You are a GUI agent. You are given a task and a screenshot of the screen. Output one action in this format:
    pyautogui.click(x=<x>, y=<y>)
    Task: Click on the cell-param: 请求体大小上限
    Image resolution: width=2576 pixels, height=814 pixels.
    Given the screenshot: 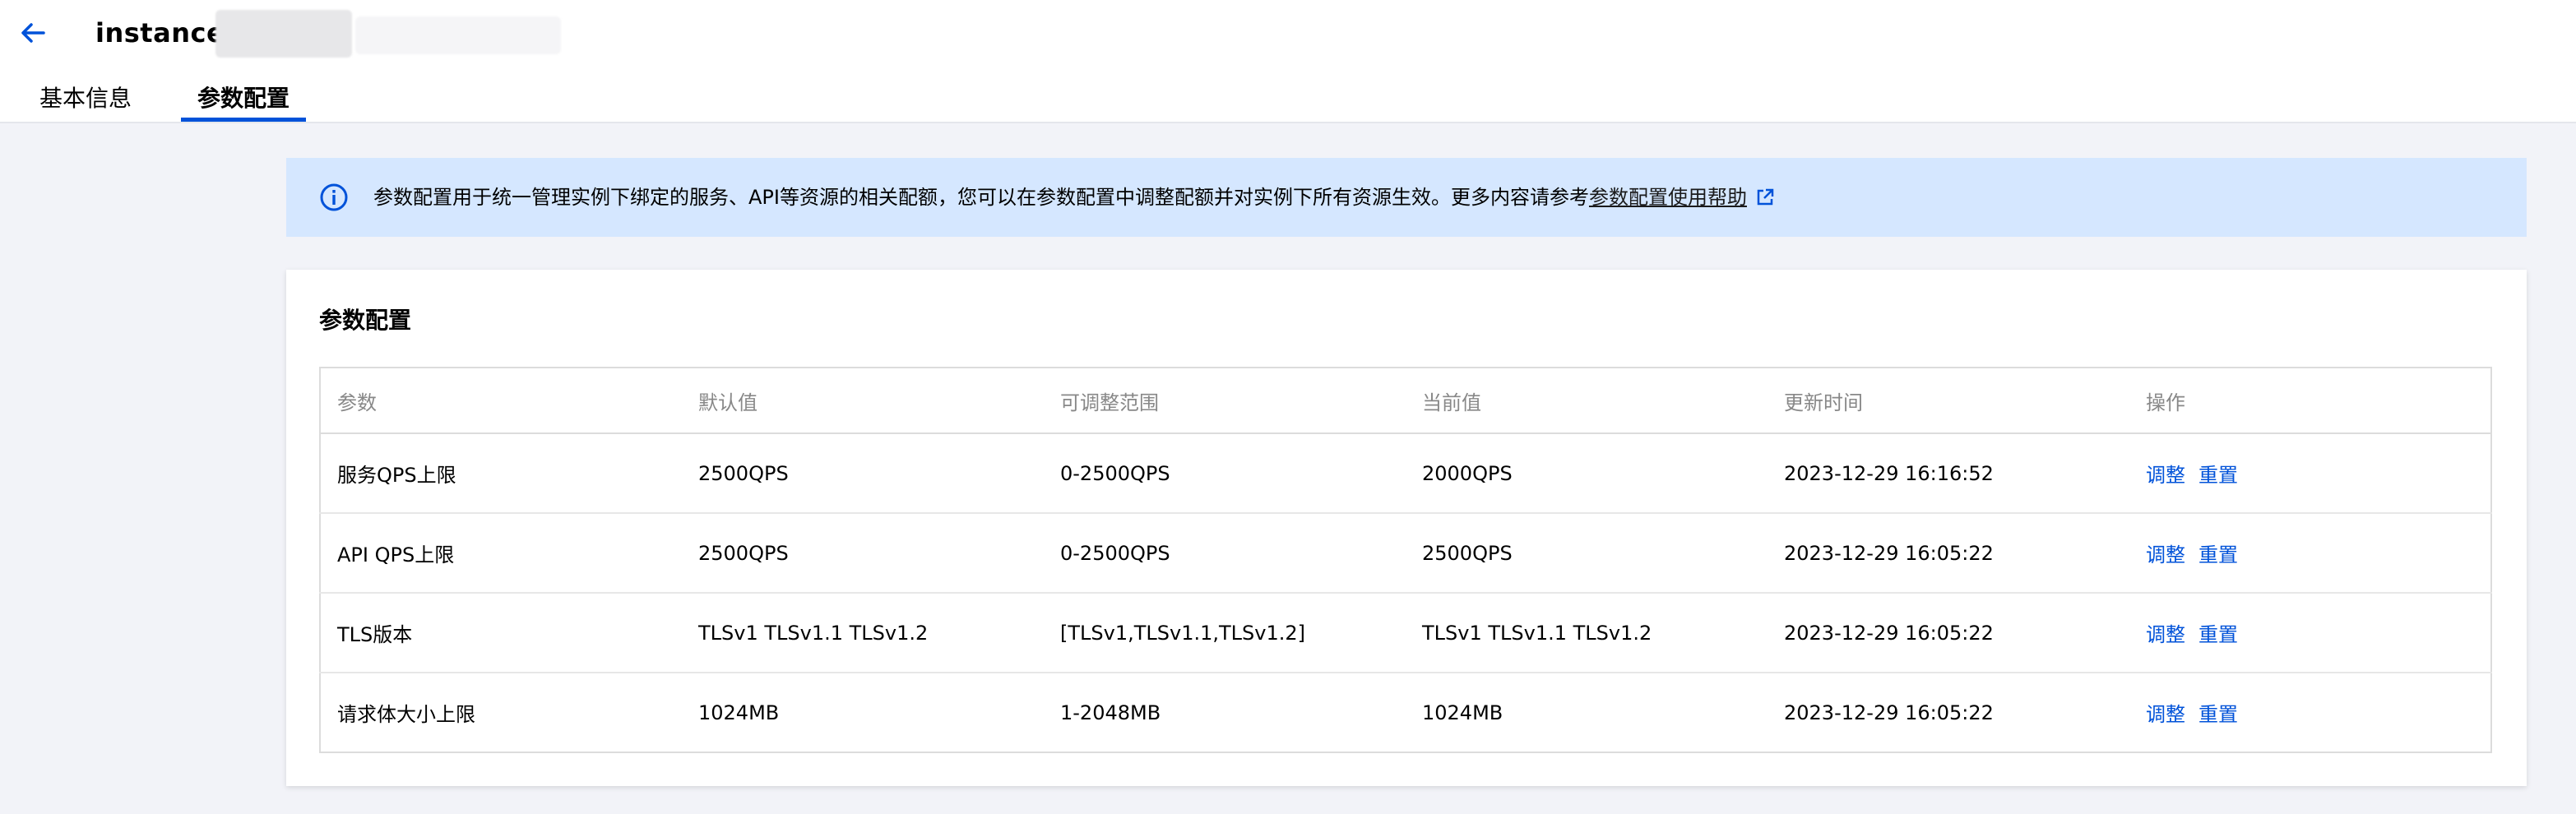 What is the action you would take?
    pyautogui.click(x=406, y=714)
    